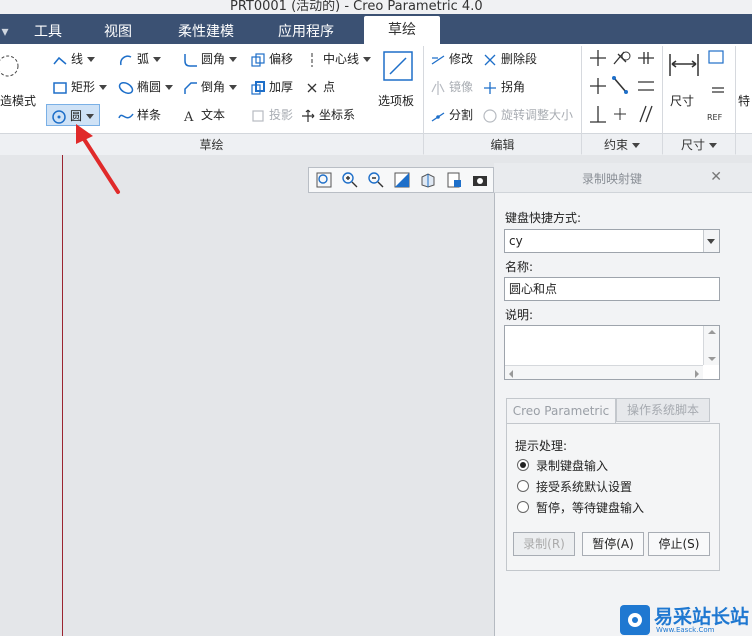 Image resolution: width=752 pixels, height=636 pixels. What do you see at coordinates (210, 59) in the screenshot?
I see `fillet-button: 圆角` at bounding box center [210, 59].